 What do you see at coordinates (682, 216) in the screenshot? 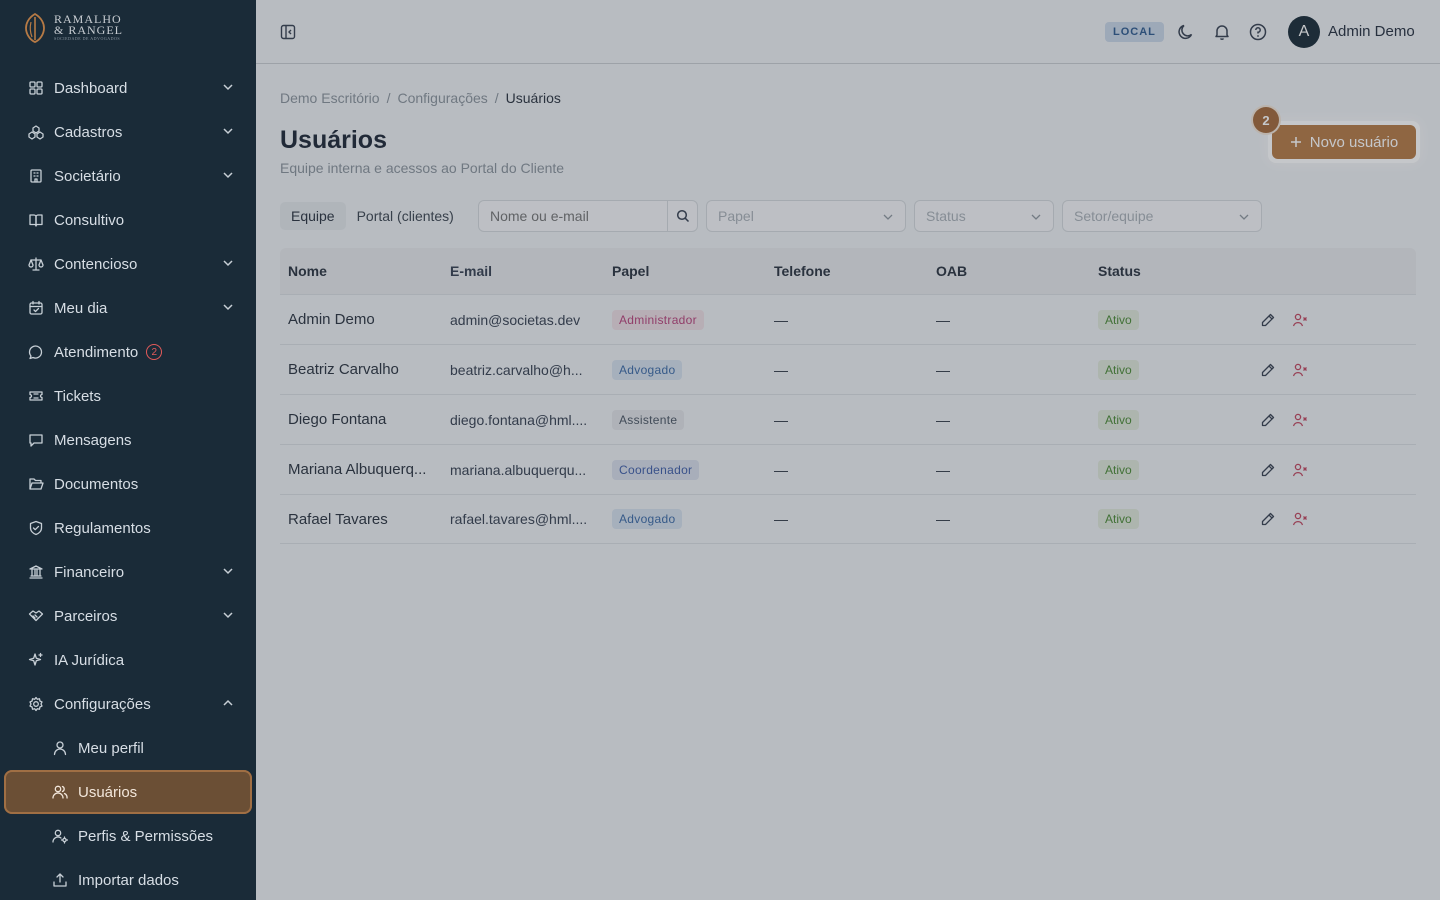
I see `search-button` at bounding box center [682, 216].